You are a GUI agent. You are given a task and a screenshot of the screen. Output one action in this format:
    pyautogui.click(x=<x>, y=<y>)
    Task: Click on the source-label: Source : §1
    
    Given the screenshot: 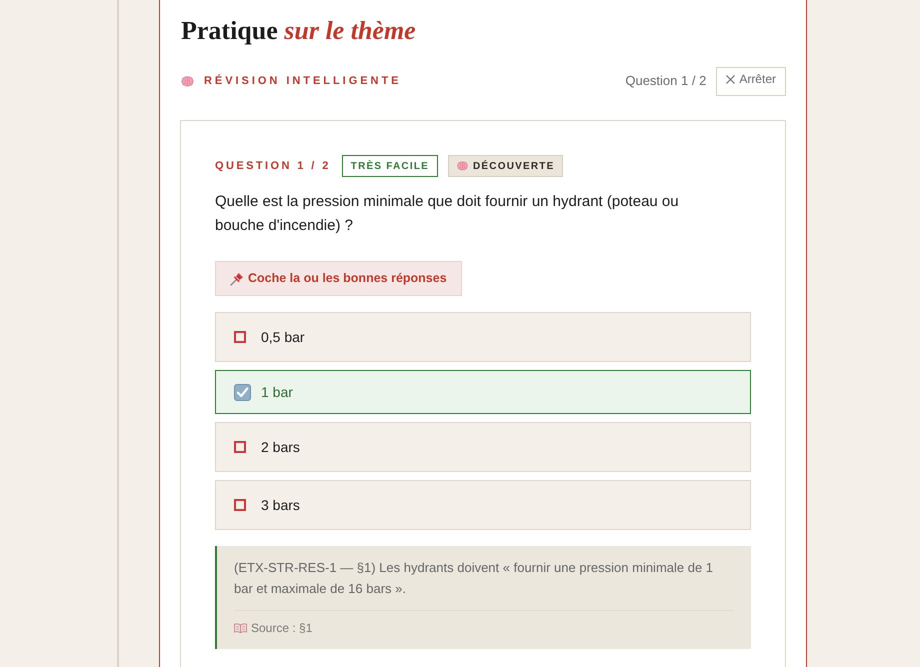 What is the action you would take?
    pyautogui.click(x=281, y=628)
    